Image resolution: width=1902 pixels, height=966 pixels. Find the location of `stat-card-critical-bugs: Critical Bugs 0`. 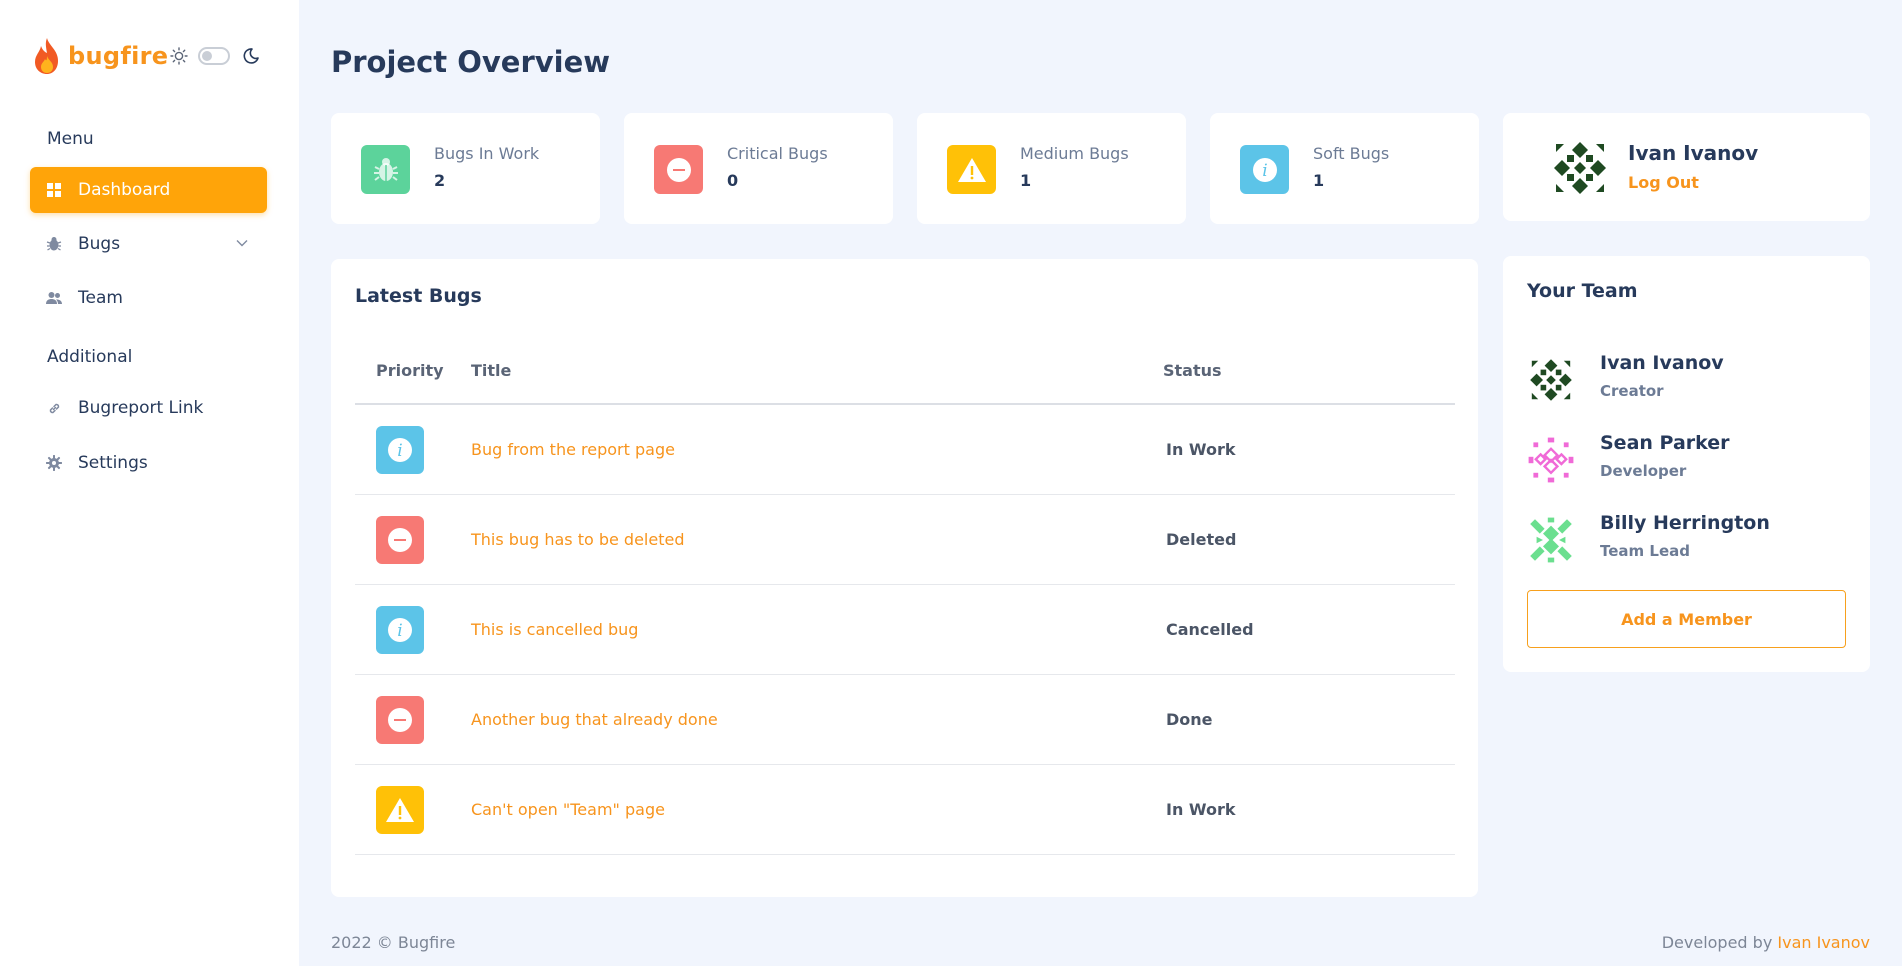

stat-card-critical-bugs: Critical Bugs 0 is located at coordinates (758, 168).